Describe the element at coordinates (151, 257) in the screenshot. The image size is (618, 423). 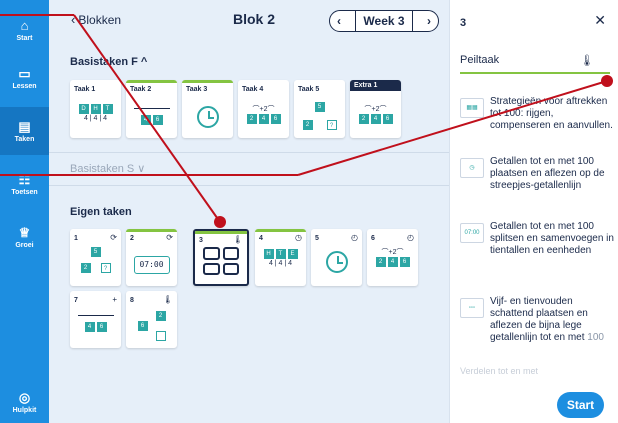
I see `task-card: 2 ⟳ 07:00` at that location.